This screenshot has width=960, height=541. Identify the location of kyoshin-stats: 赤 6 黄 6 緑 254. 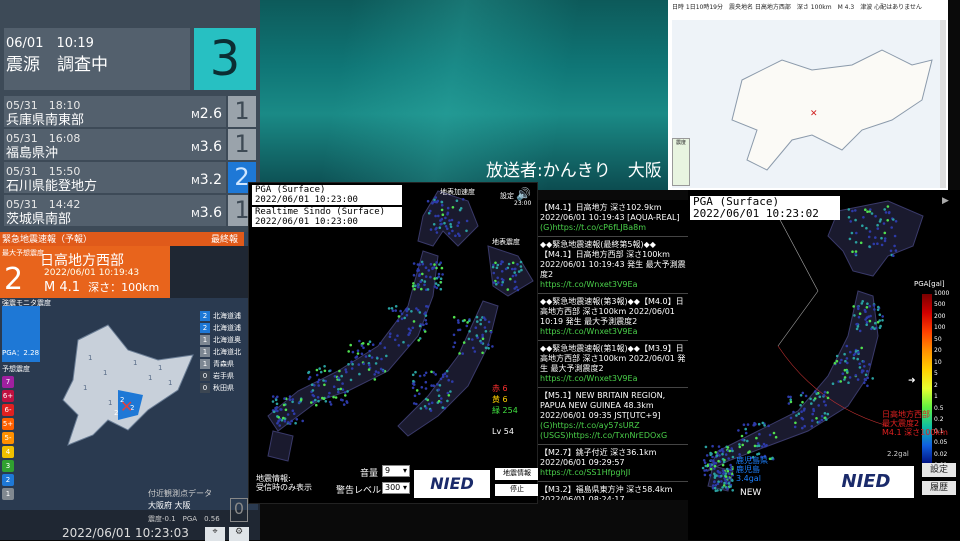
(505, 399).